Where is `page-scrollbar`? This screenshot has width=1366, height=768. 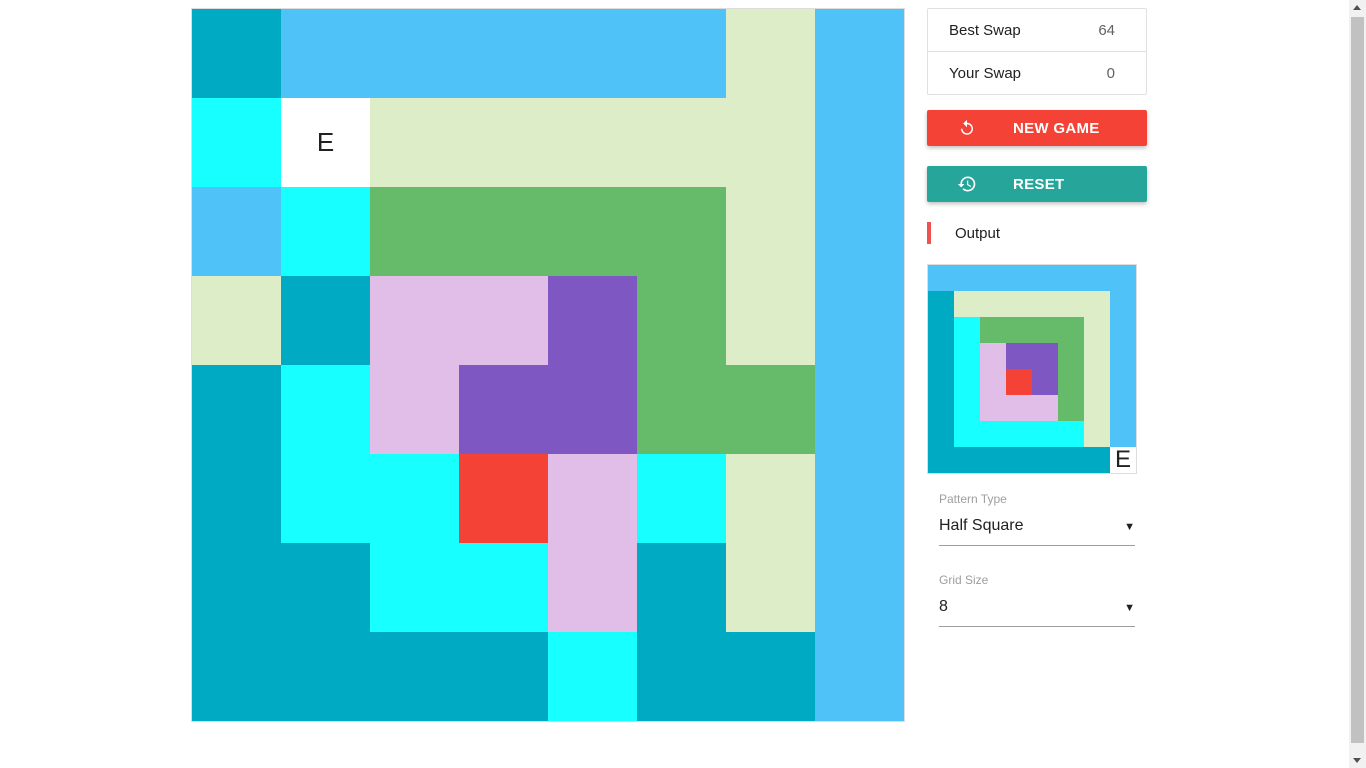
page-scrollbar is located at coordinates (1357, 384).